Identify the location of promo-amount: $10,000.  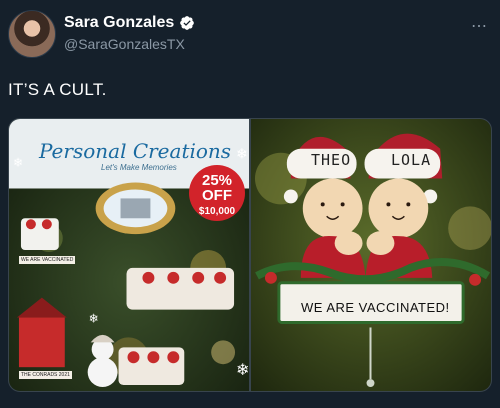
(217, 211).